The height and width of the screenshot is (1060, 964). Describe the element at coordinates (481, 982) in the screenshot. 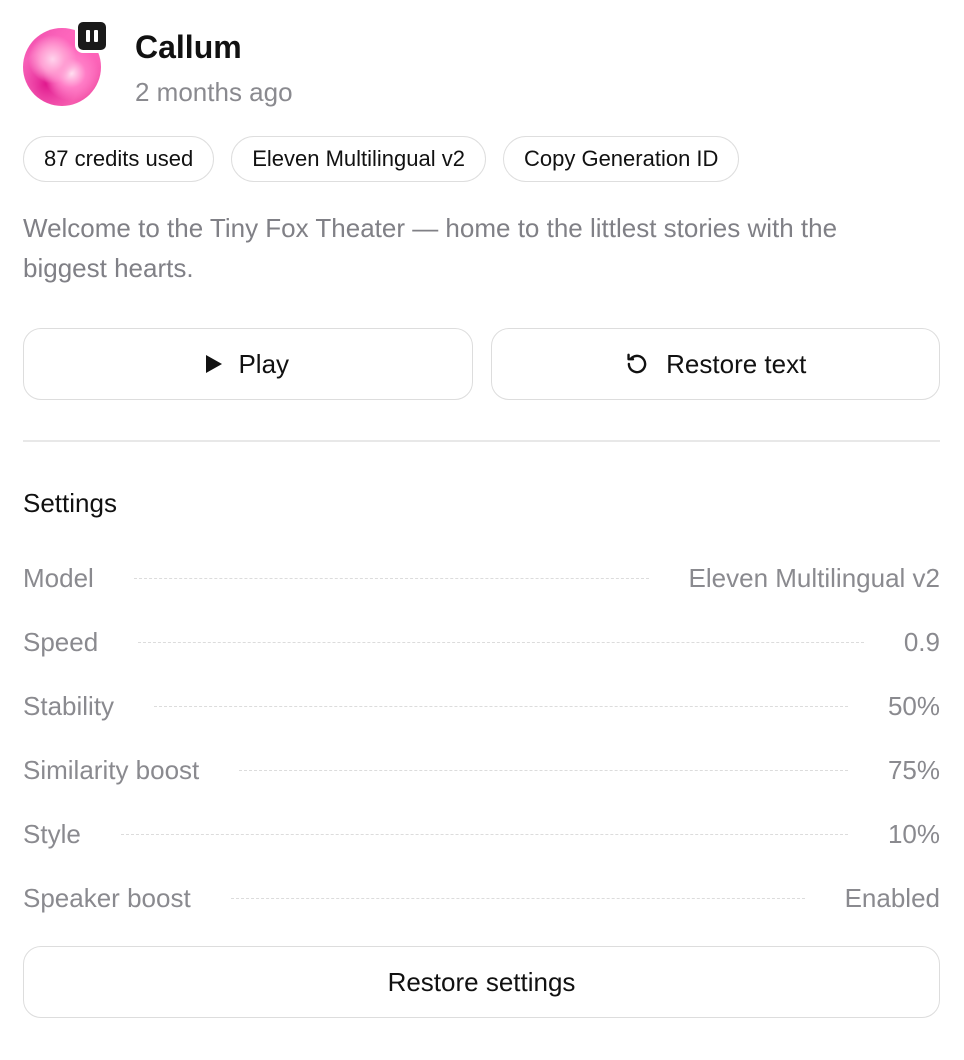

I see `restore-settings-button: Restore settings` at that location.